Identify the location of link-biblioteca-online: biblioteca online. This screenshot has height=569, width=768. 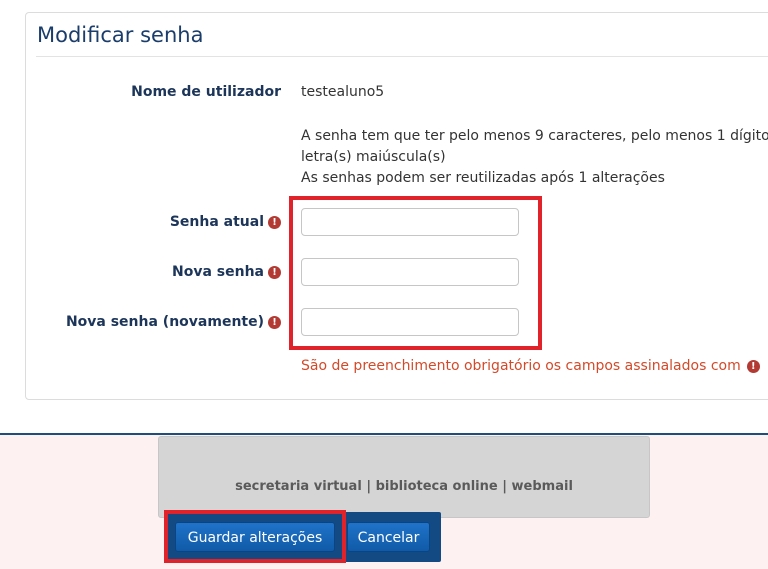
(437, 486).